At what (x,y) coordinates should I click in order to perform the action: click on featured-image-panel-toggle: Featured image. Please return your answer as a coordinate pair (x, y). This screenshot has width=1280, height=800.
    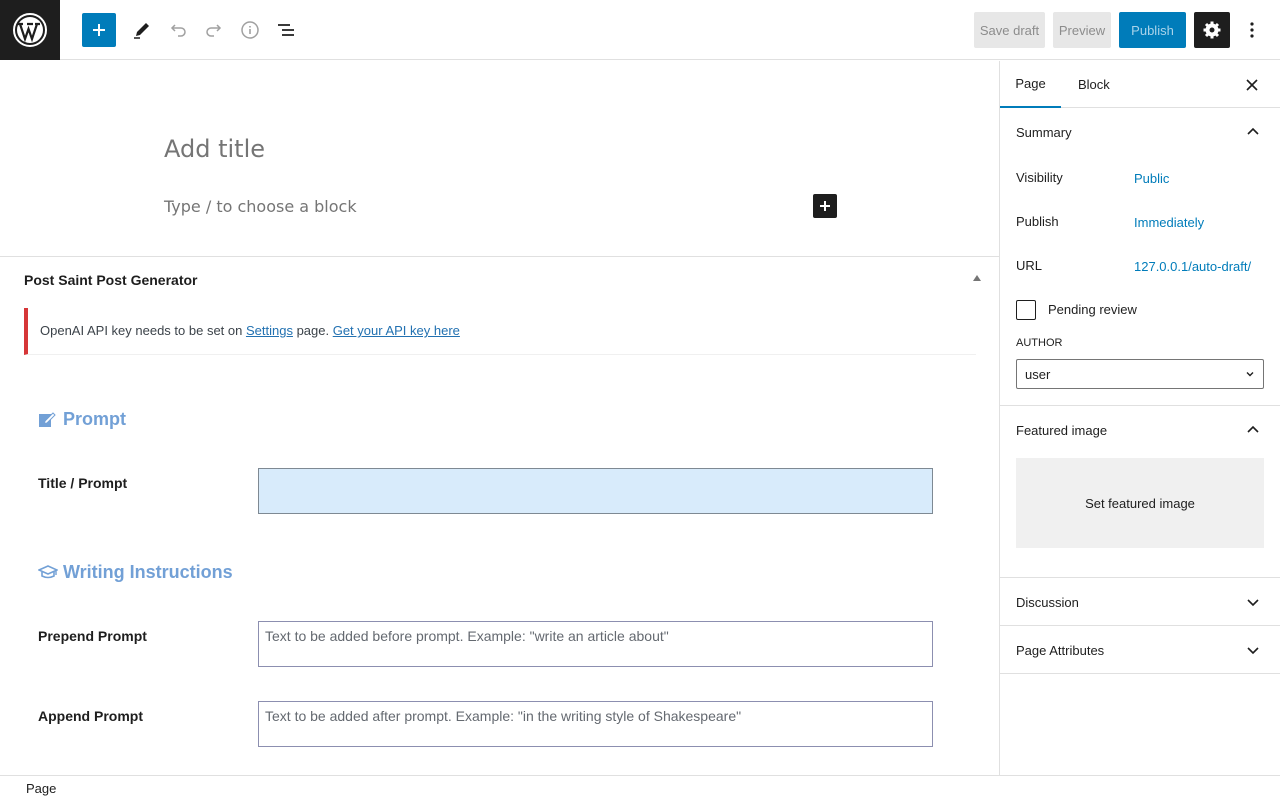
    Looking at the image, I should click on (1140, 430).